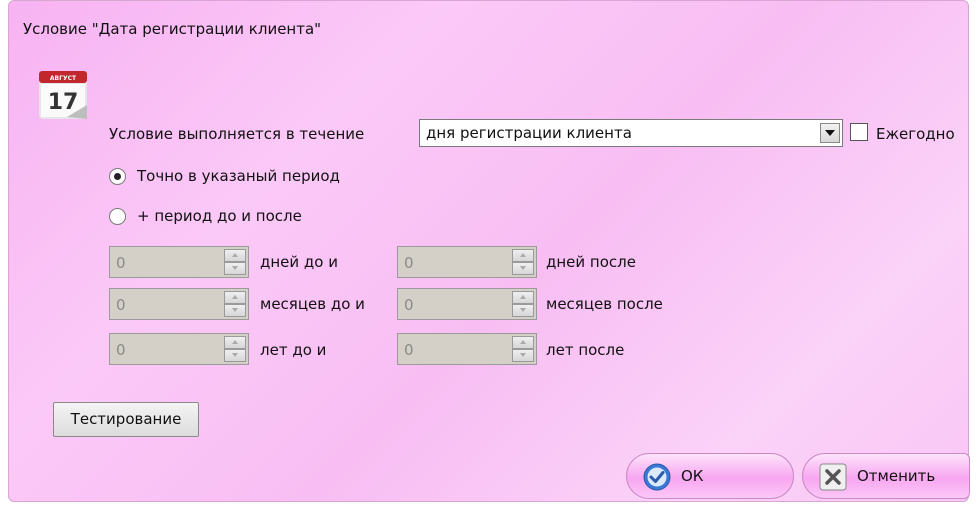 The width and height of the screenshot is (977, 506). I want to click on months-after-value: 0, so click(409, 305).